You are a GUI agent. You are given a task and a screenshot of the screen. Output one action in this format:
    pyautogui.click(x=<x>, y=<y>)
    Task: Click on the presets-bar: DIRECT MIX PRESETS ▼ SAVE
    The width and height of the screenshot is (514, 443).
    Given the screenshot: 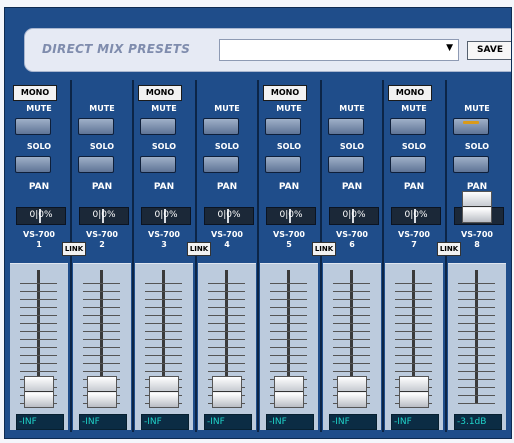 What is the action you would take?
    pyautogui.click(x=267, y=50)
    